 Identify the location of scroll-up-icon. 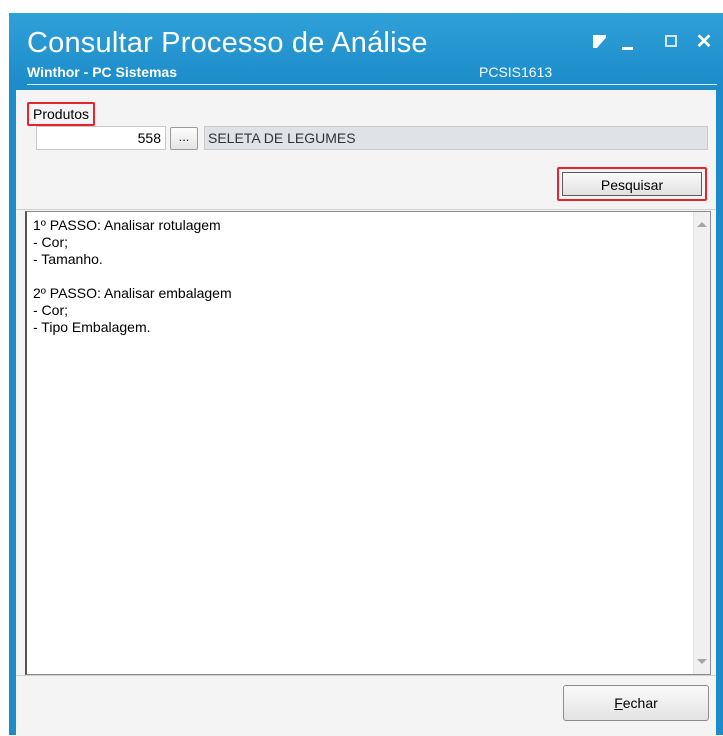
(702, 224).